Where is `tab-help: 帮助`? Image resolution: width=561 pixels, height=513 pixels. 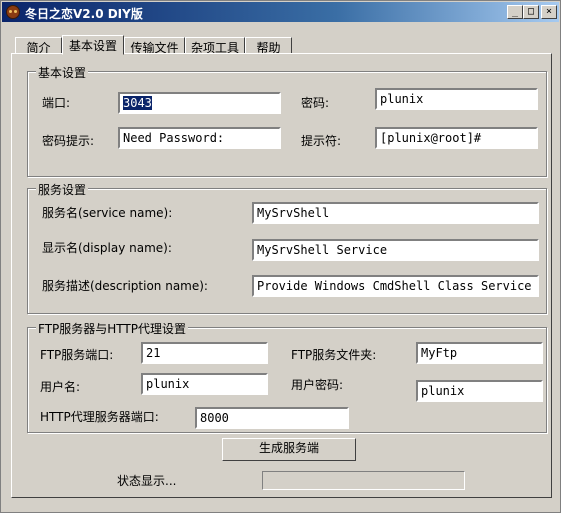 tab-help: 帮助 is located at coordinates (268, 46).